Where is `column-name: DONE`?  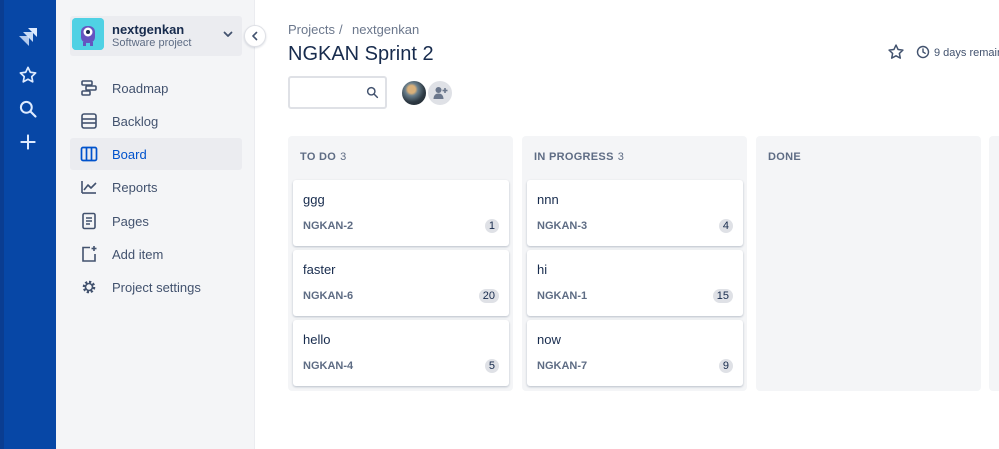
column-name: DONE is located at coordinates (784, 157).